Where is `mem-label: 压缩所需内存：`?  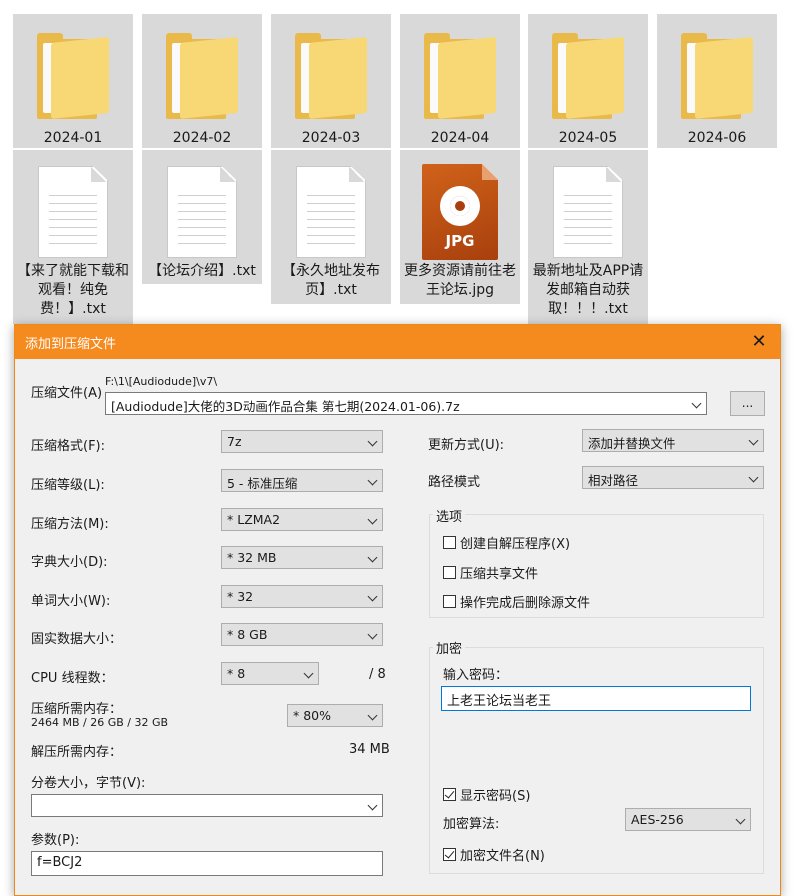 mem-label: 压缩所需内存： is located at coordinates (77, 709).